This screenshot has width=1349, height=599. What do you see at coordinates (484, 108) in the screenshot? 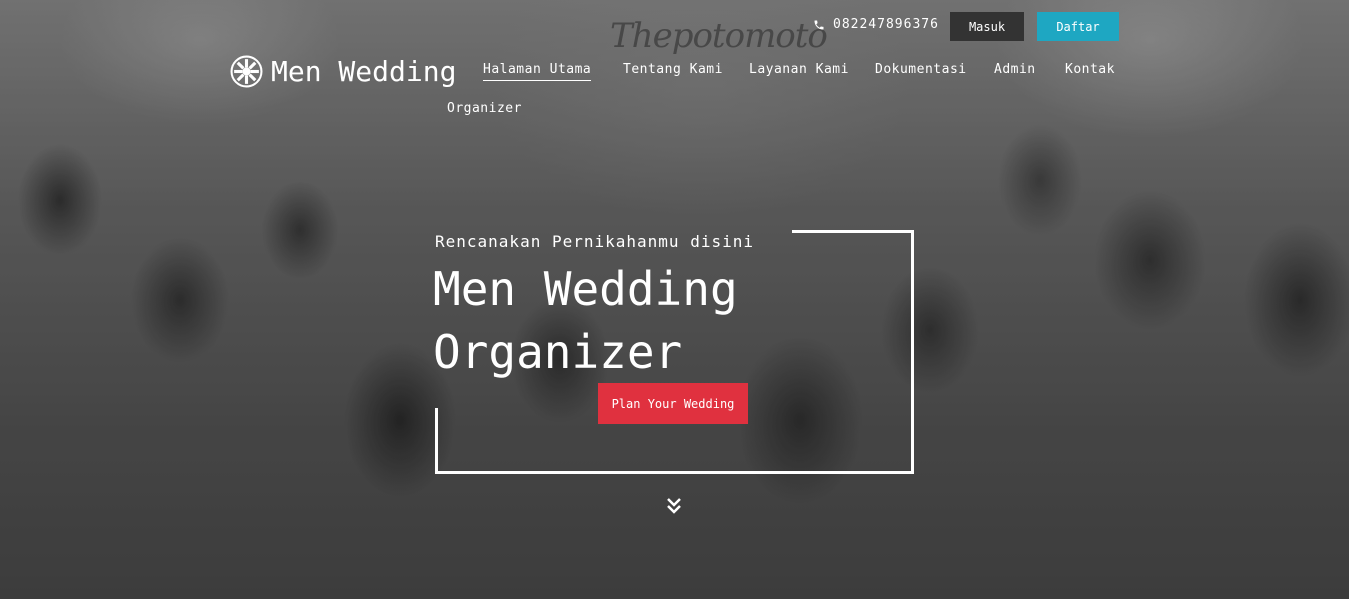
I see `brand-sub-organizer: Organizer` at bounding box center [484, 108].